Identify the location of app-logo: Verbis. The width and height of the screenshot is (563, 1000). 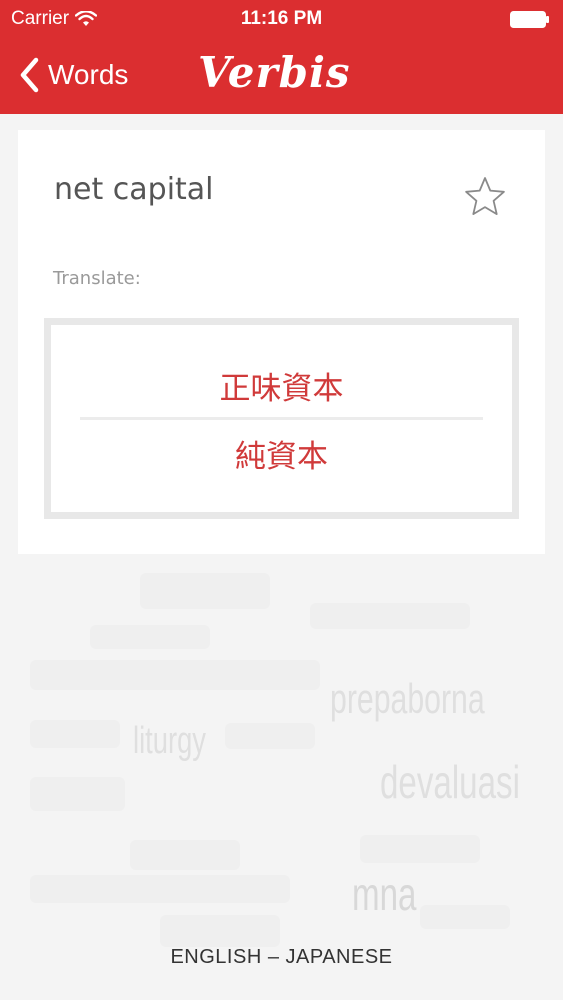
(274, 72).